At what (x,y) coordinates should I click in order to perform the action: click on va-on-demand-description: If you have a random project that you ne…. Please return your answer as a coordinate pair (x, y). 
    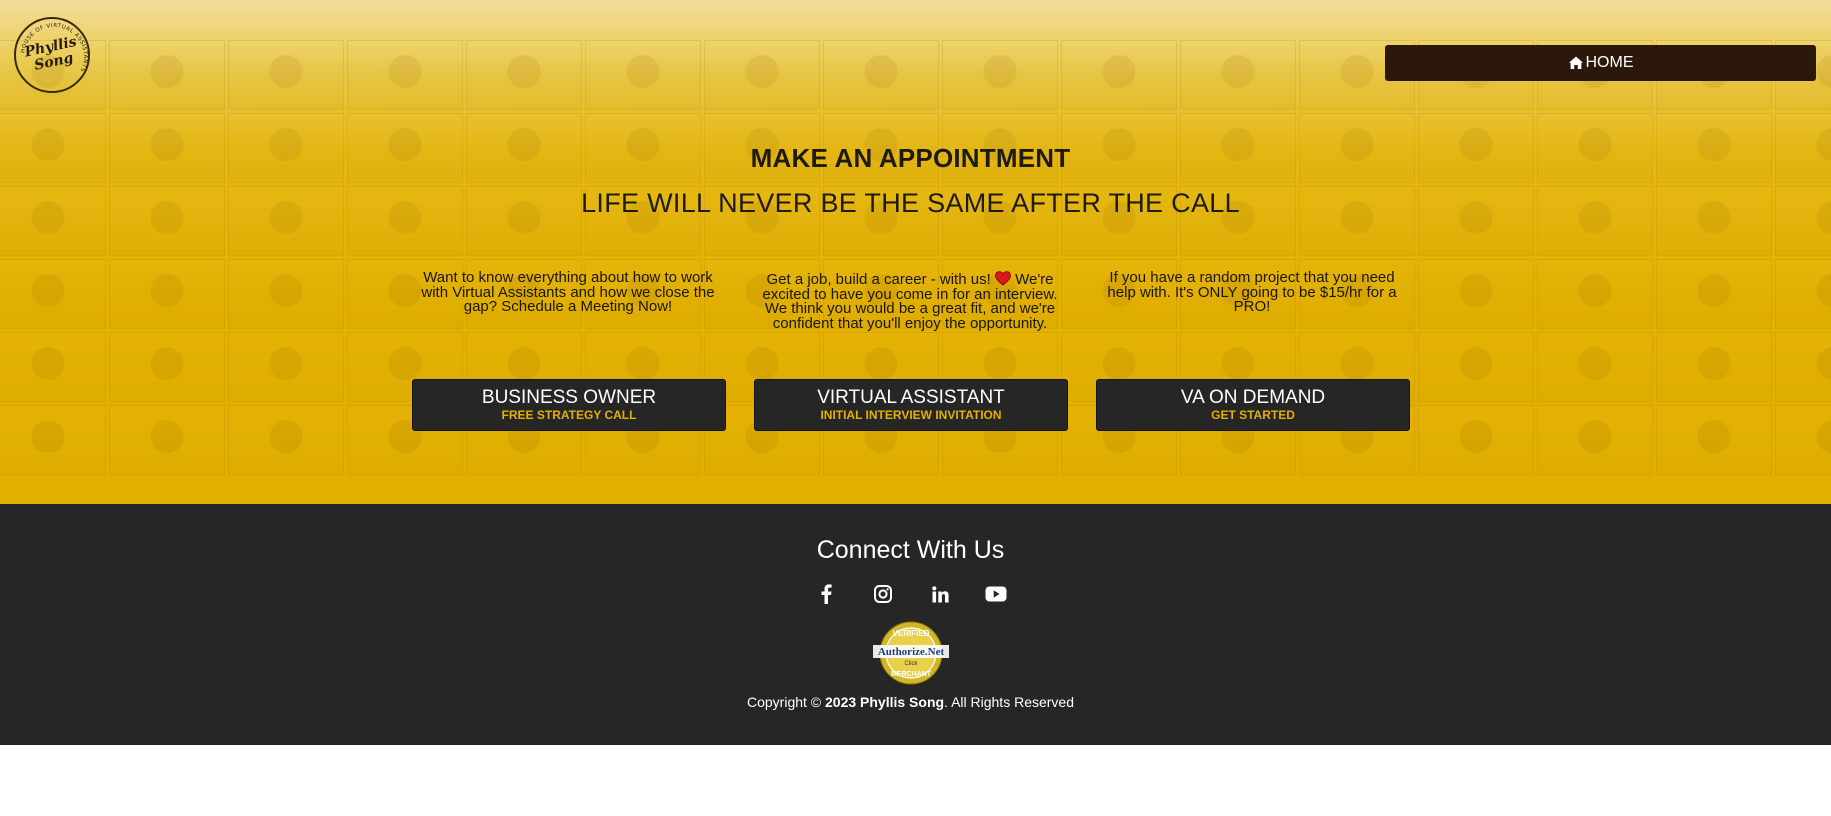
    Looking at the image, I should click on (1252, 292).